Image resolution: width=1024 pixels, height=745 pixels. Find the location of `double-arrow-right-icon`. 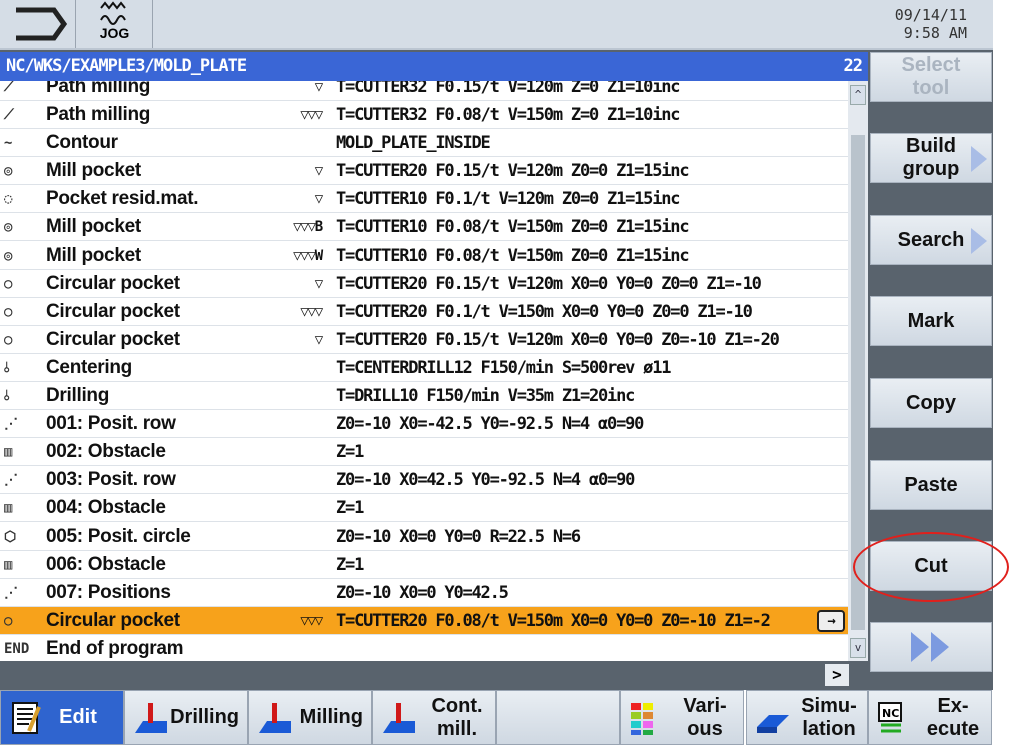

double-arrow-right-icon is located at coordinates (930, 647).